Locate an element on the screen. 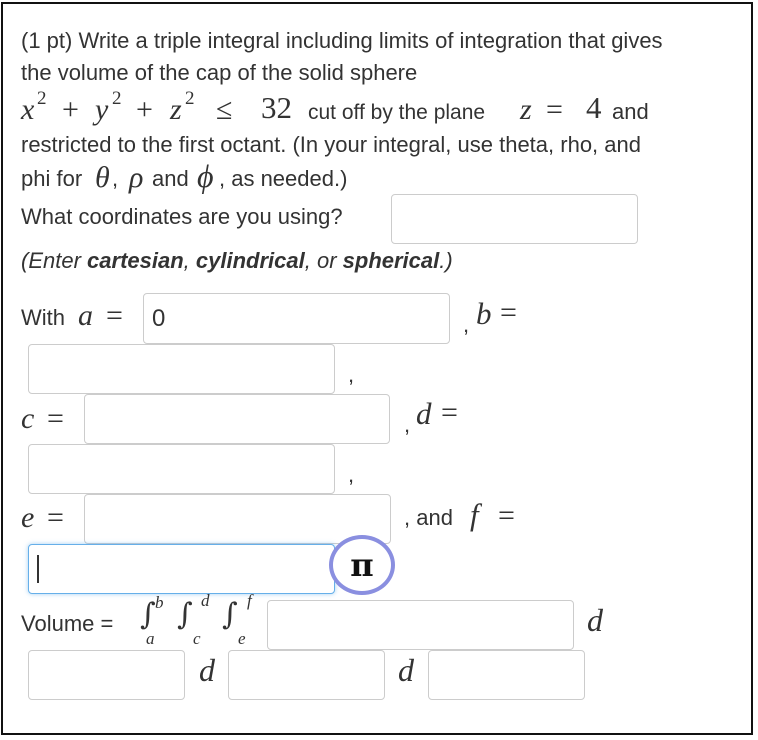 The height and width of the screenshot is (740, 758). b-input is located at coordinates (181, 369).